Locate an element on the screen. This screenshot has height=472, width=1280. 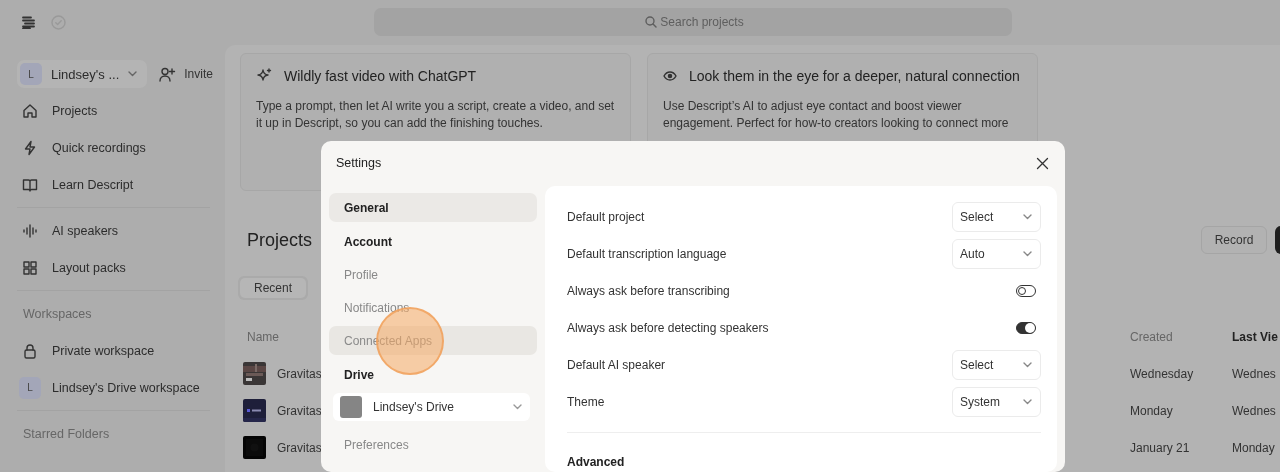
drive-swatch is located at coordinates (351, 407).